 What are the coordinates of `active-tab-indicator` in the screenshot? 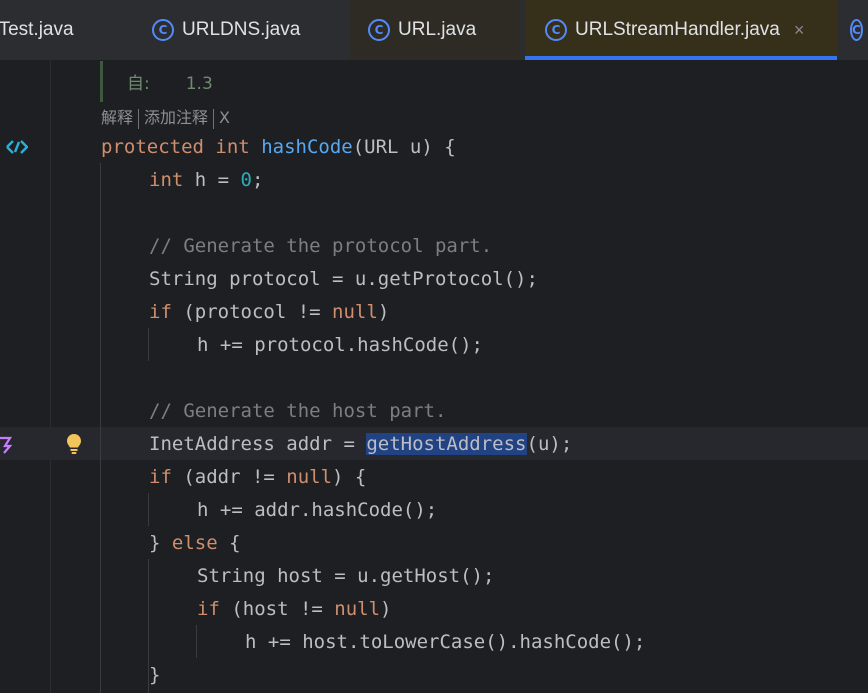 It's located at (681, 58).